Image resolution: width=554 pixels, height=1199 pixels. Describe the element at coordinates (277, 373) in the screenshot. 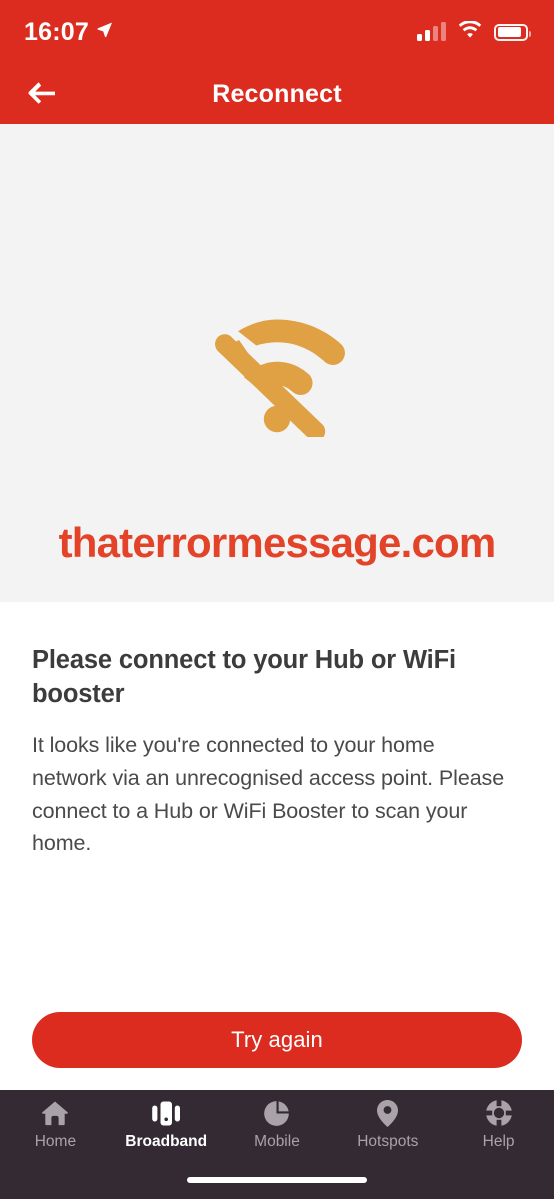

I see `wifi-off-icon` at that location.